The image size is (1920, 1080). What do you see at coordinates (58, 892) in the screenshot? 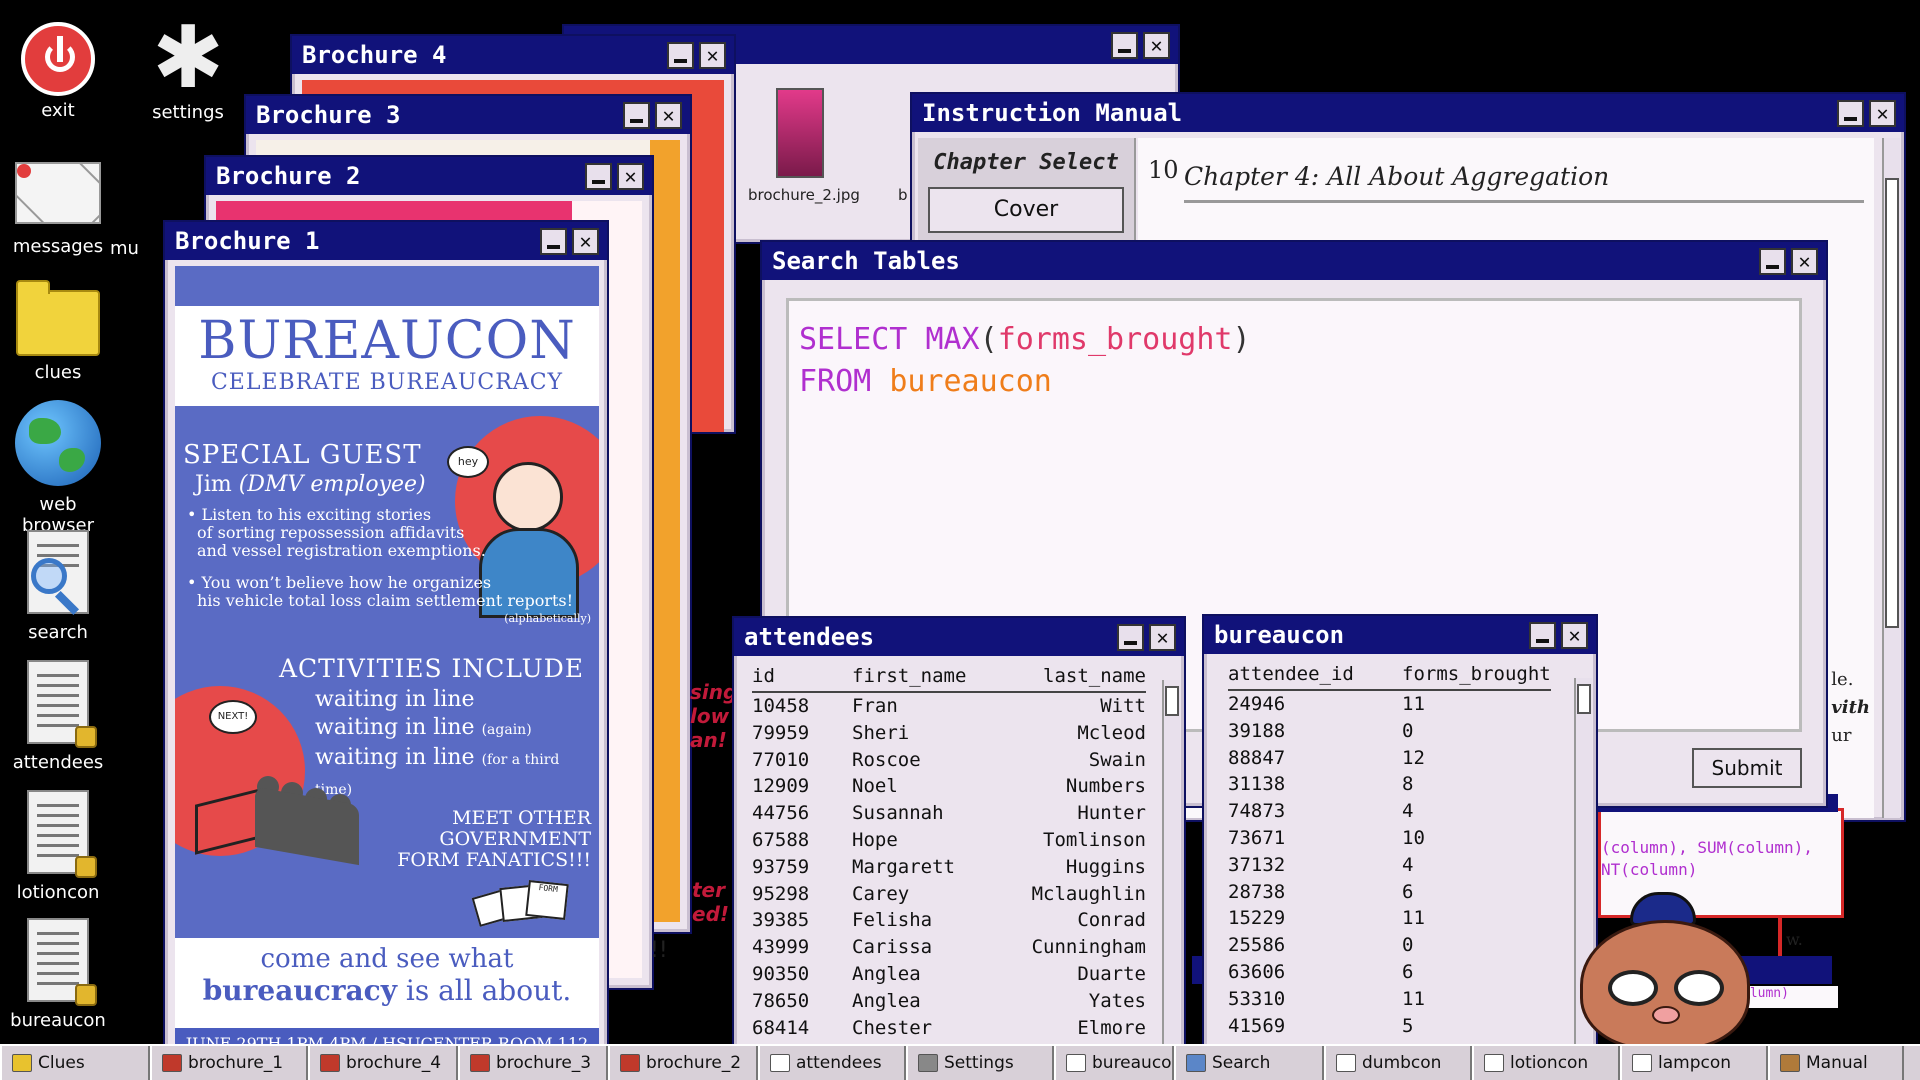
I see `lotioncon-label: lotioncon` at bounding box center [58, 892].